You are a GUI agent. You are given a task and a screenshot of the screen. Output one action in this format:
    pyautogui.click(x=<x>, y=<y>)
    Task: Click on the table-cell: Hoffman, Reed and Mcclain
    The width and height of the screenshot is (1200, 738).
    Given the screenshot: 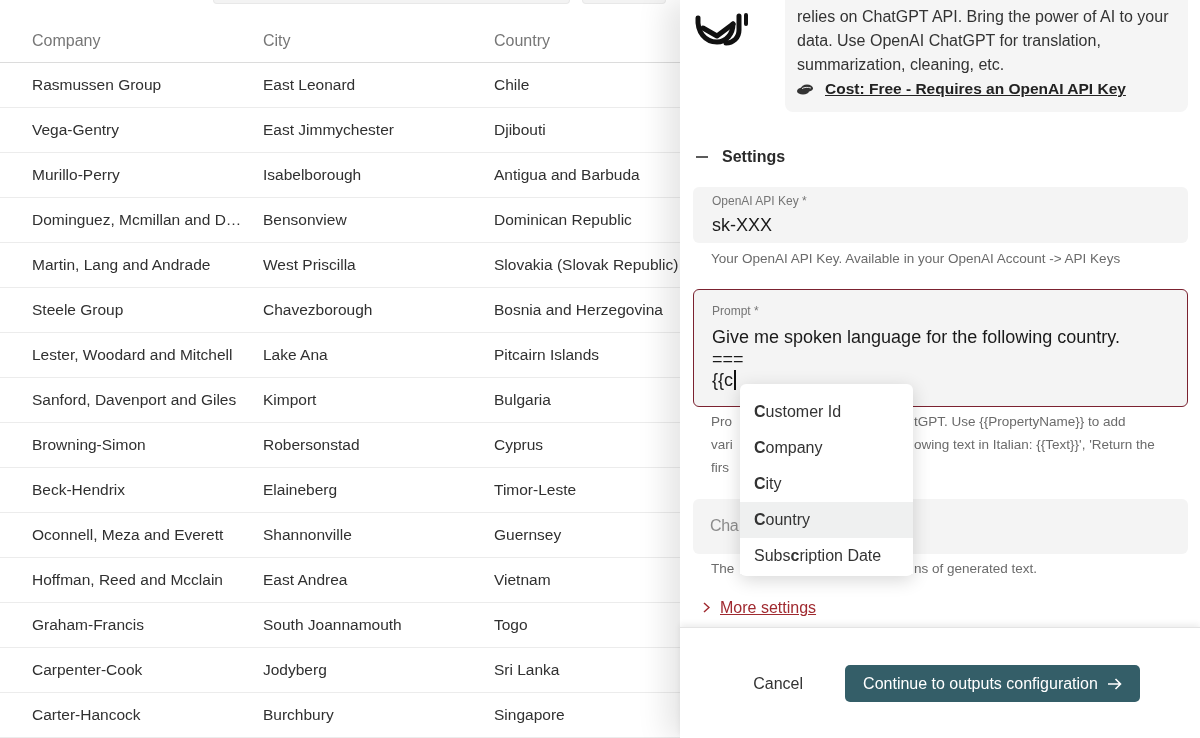 What is the action you would take?
    pyautogui.click(x=127, y=579)
    